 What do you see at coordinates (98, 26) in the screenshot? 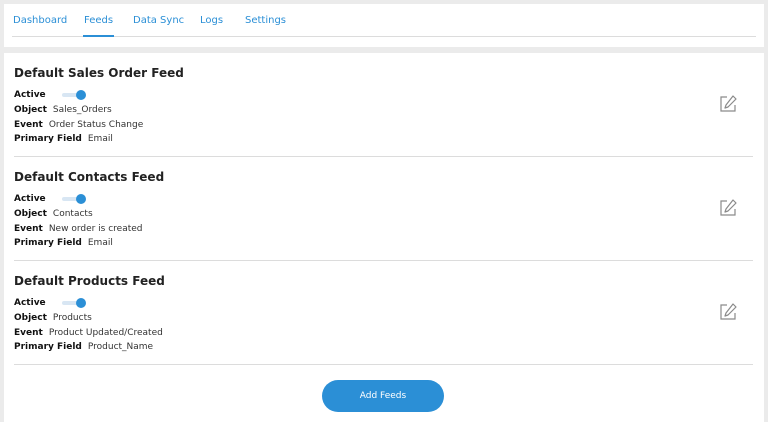
I see `tab-feeds: Feeds` at bounding box center [98, 26].